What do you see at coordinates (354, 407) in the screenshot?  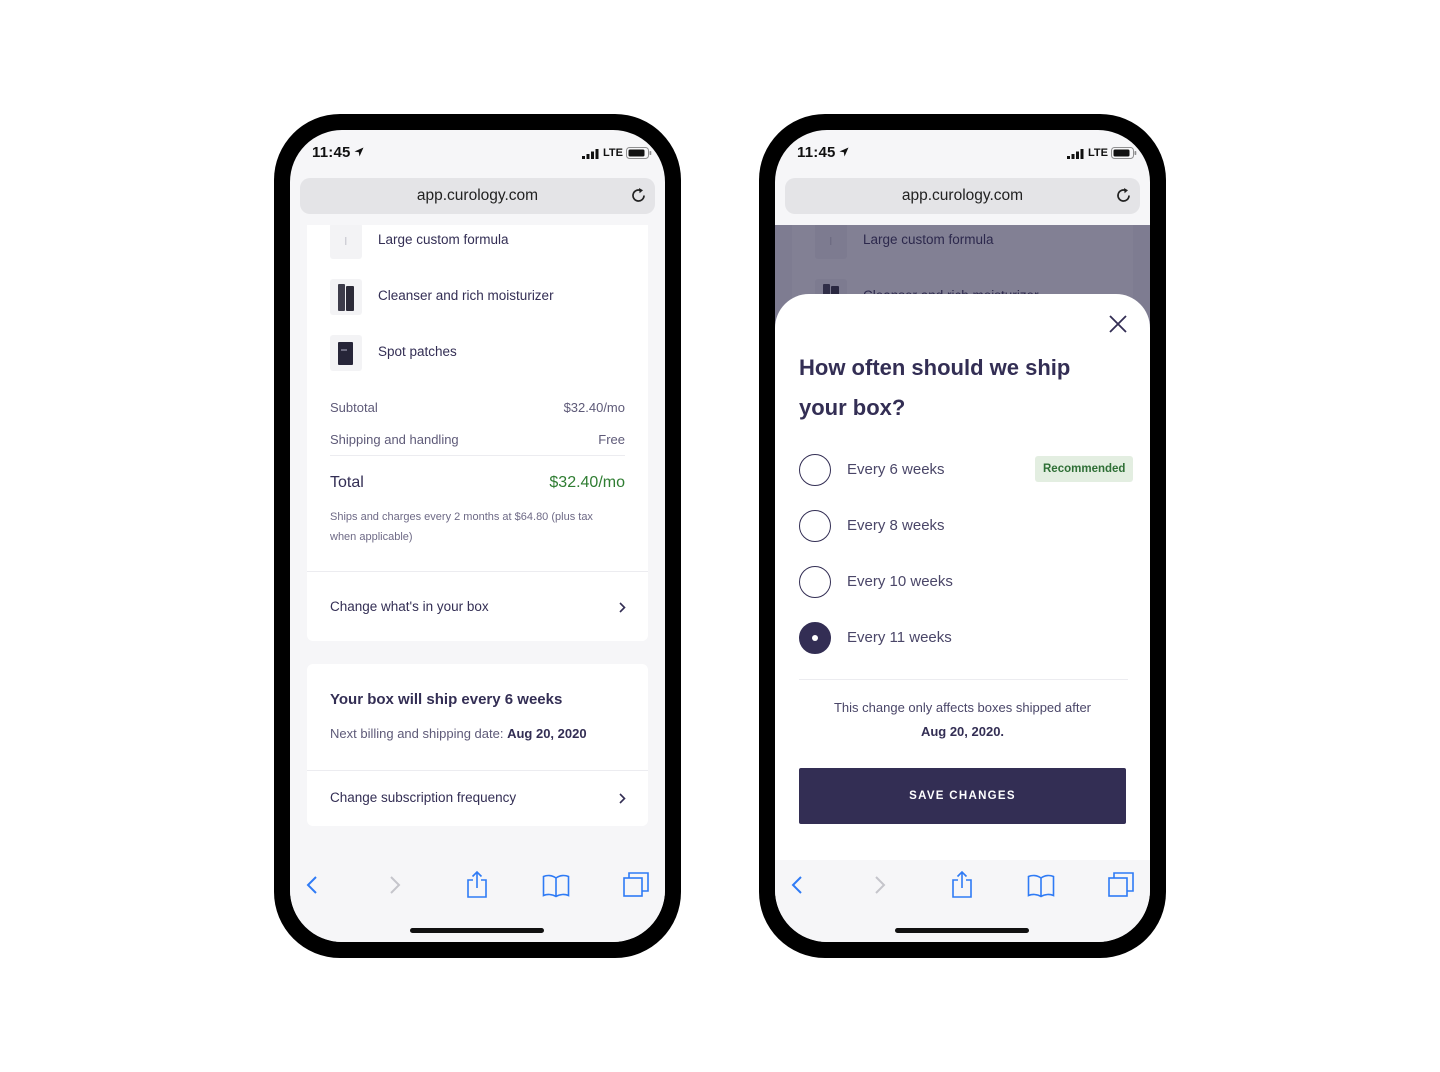 I see `subtotal-label: Subtotal` at bounding box center [354, 407].